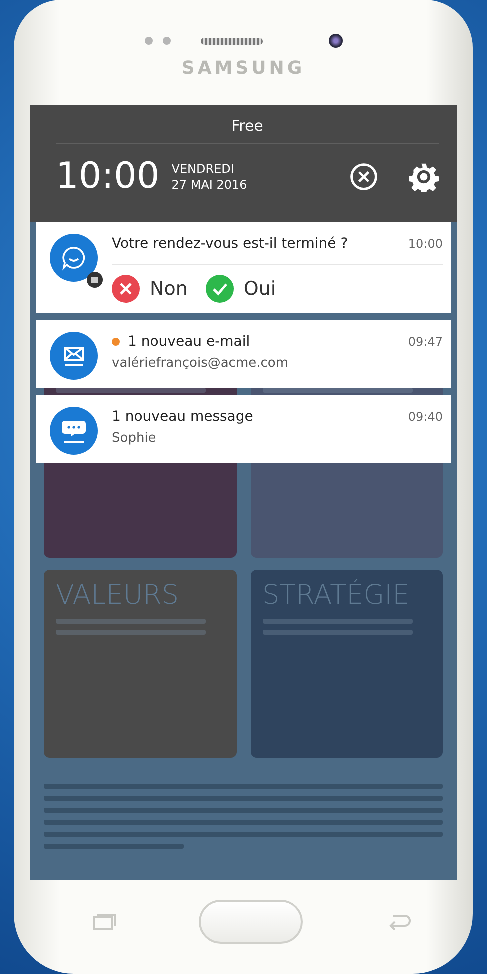 The width and height of the screenshot is (487, 974). I want to click on brand-logo: SAMSUNG, so click(244, 68).